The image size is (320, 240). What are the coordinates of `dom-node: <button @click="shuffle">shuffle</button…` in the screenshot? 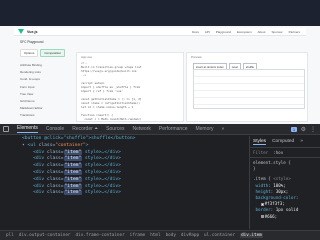 It's located at (135, 139).